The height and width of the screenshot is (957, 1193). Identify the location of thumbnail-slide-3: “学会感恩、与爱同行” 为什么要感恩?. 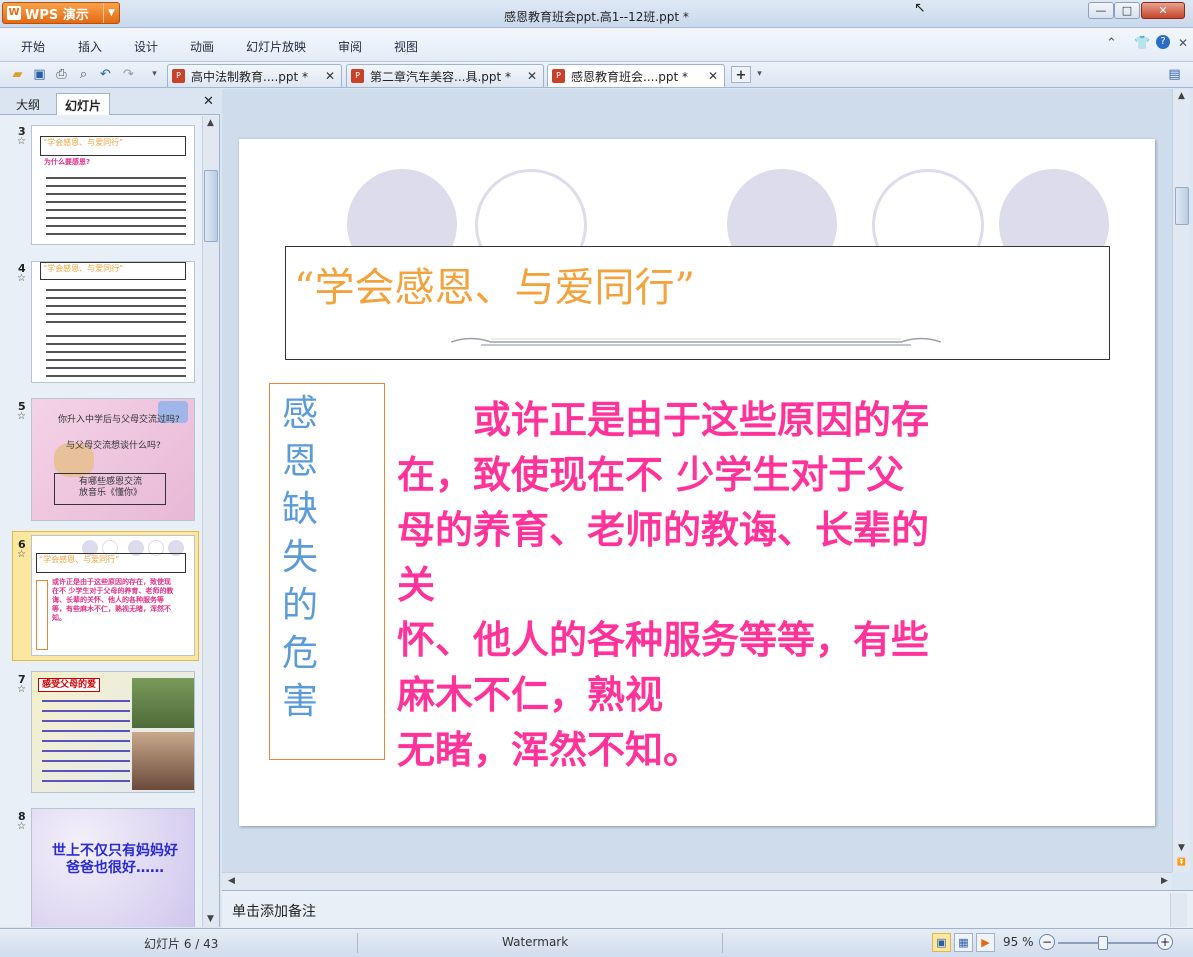
(113, 185).